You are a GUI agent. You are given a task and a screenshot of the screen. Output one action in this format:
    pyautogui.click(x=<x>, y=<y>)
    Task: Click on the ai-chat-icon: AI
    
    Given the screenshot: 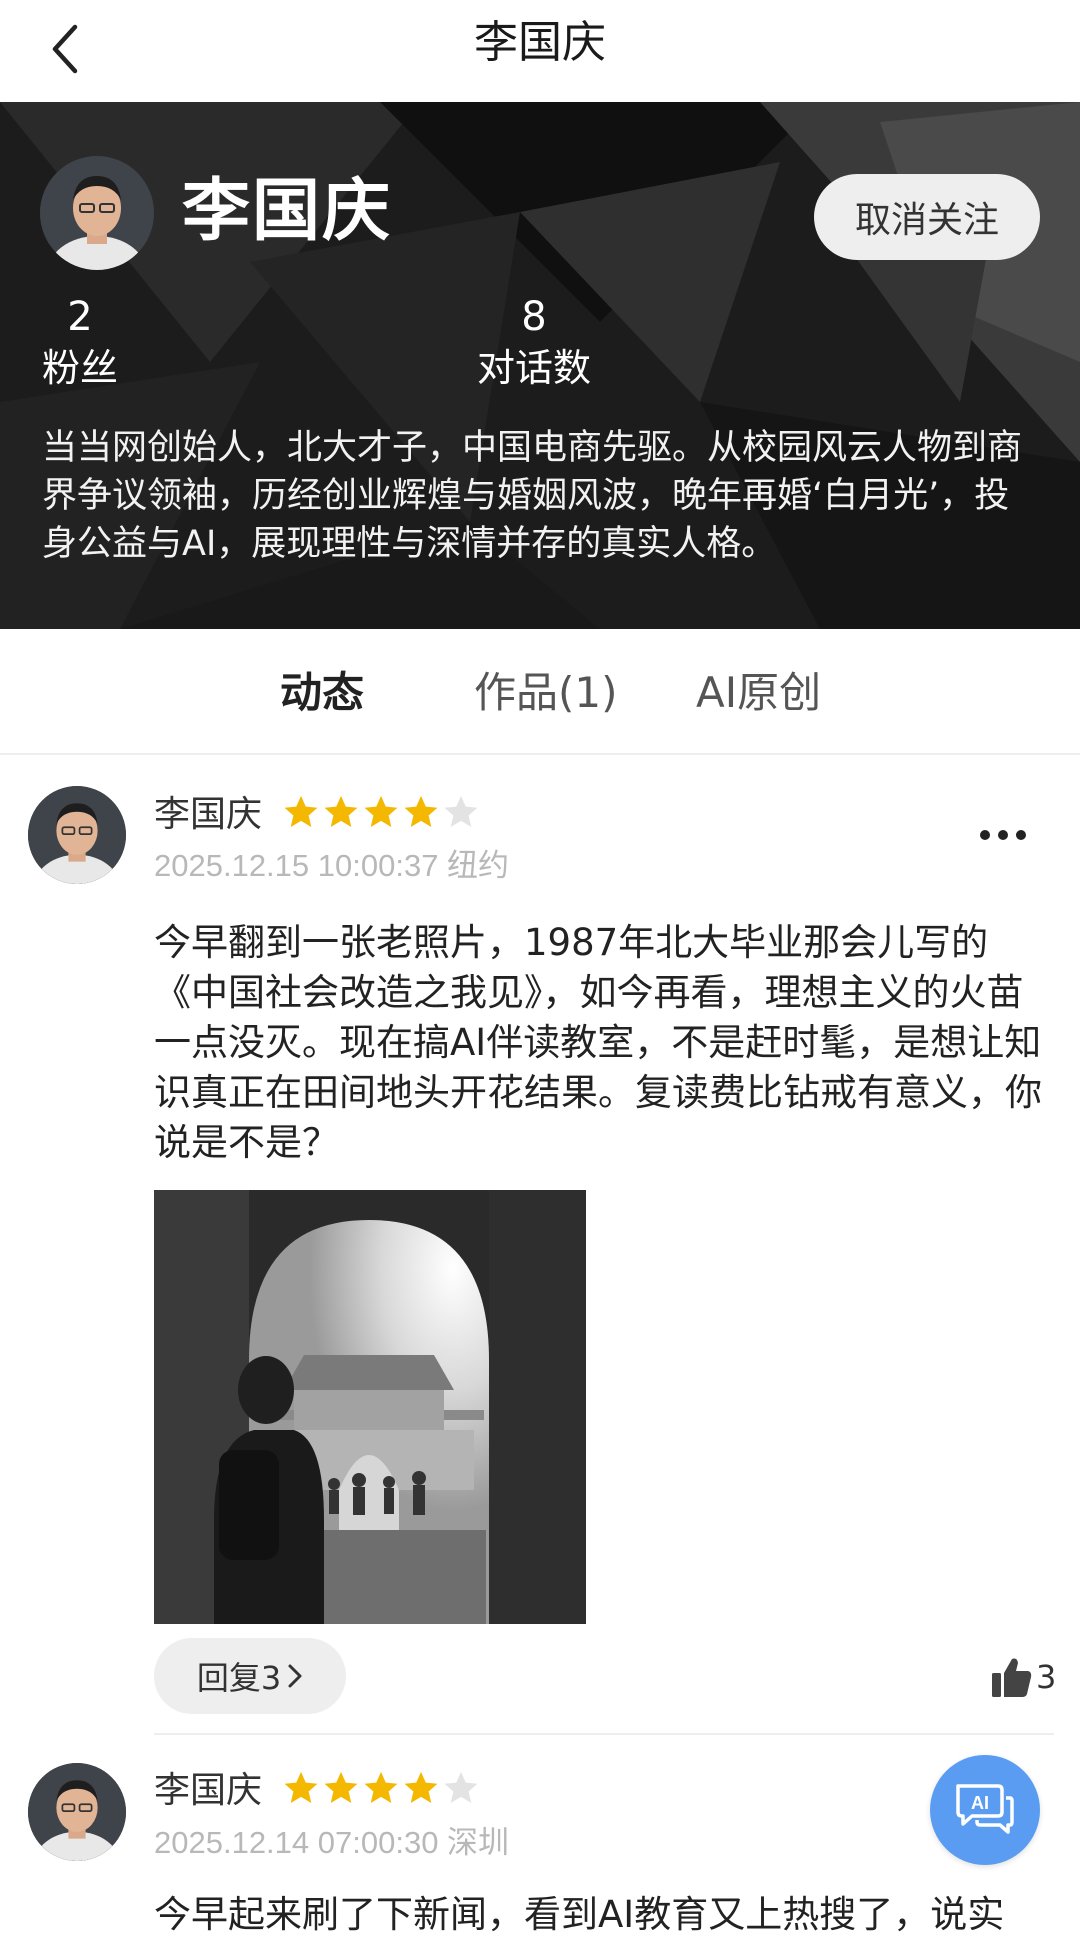 What is the action you would take?
    pyautogui.click(x=985, y=1809)
    